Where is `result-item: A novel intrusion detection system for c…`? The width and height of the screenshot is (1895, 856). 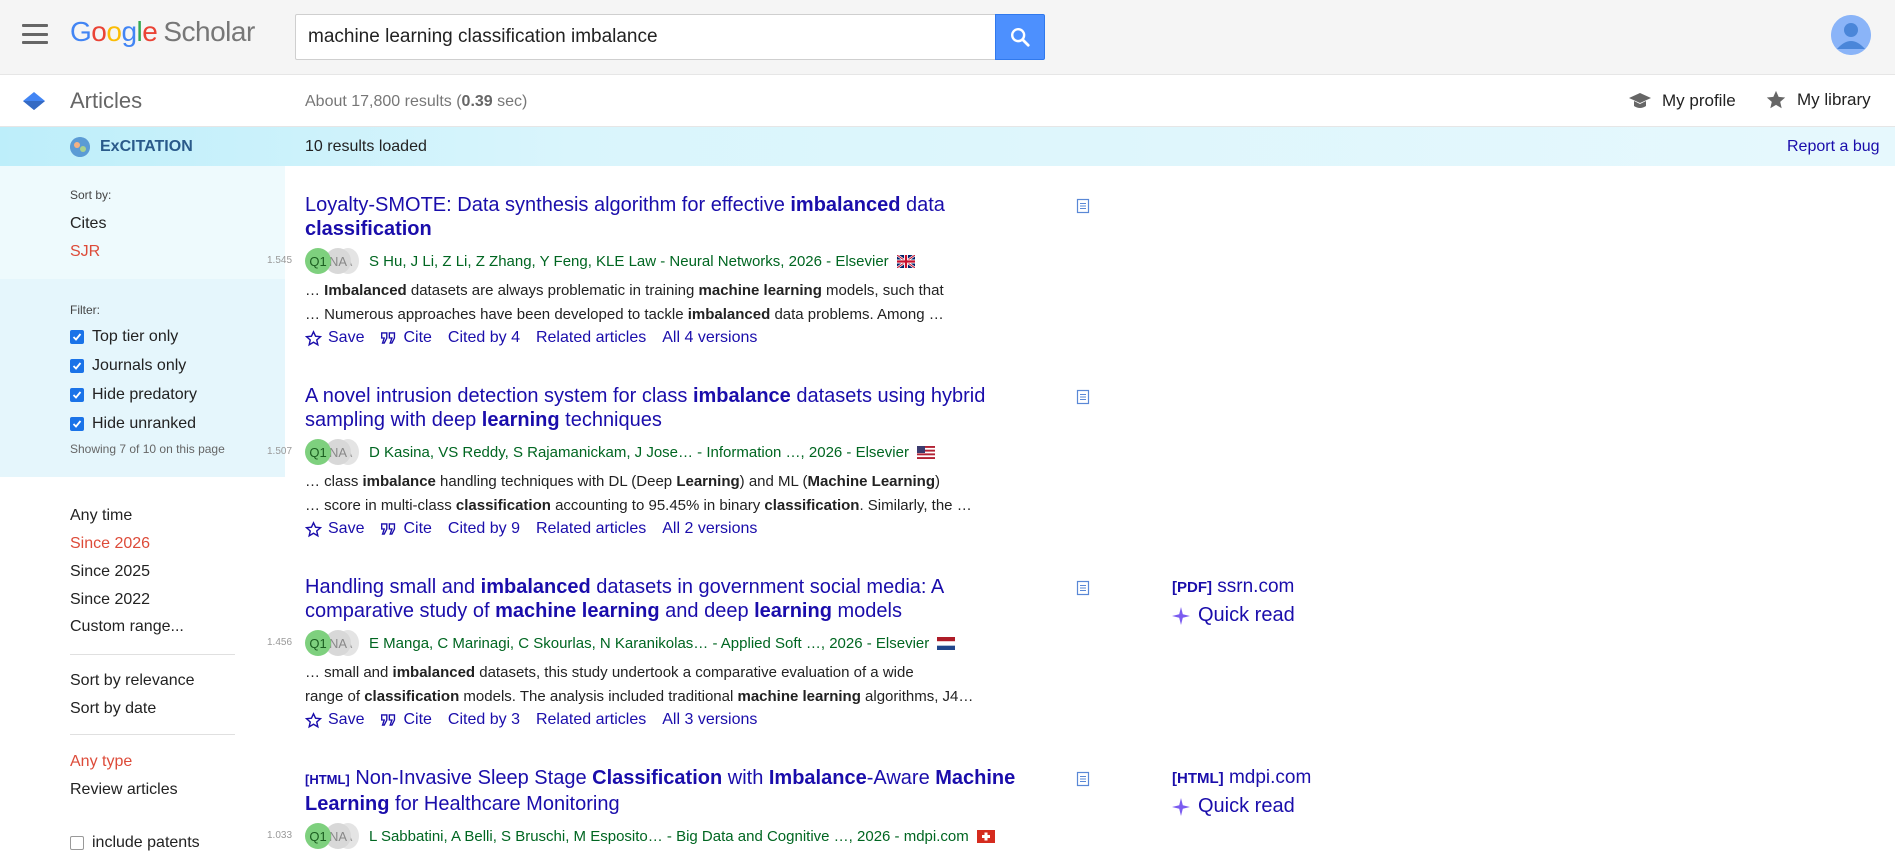 result-item: A novel intrusion detection system for c… is located at coordinates (986, 461).